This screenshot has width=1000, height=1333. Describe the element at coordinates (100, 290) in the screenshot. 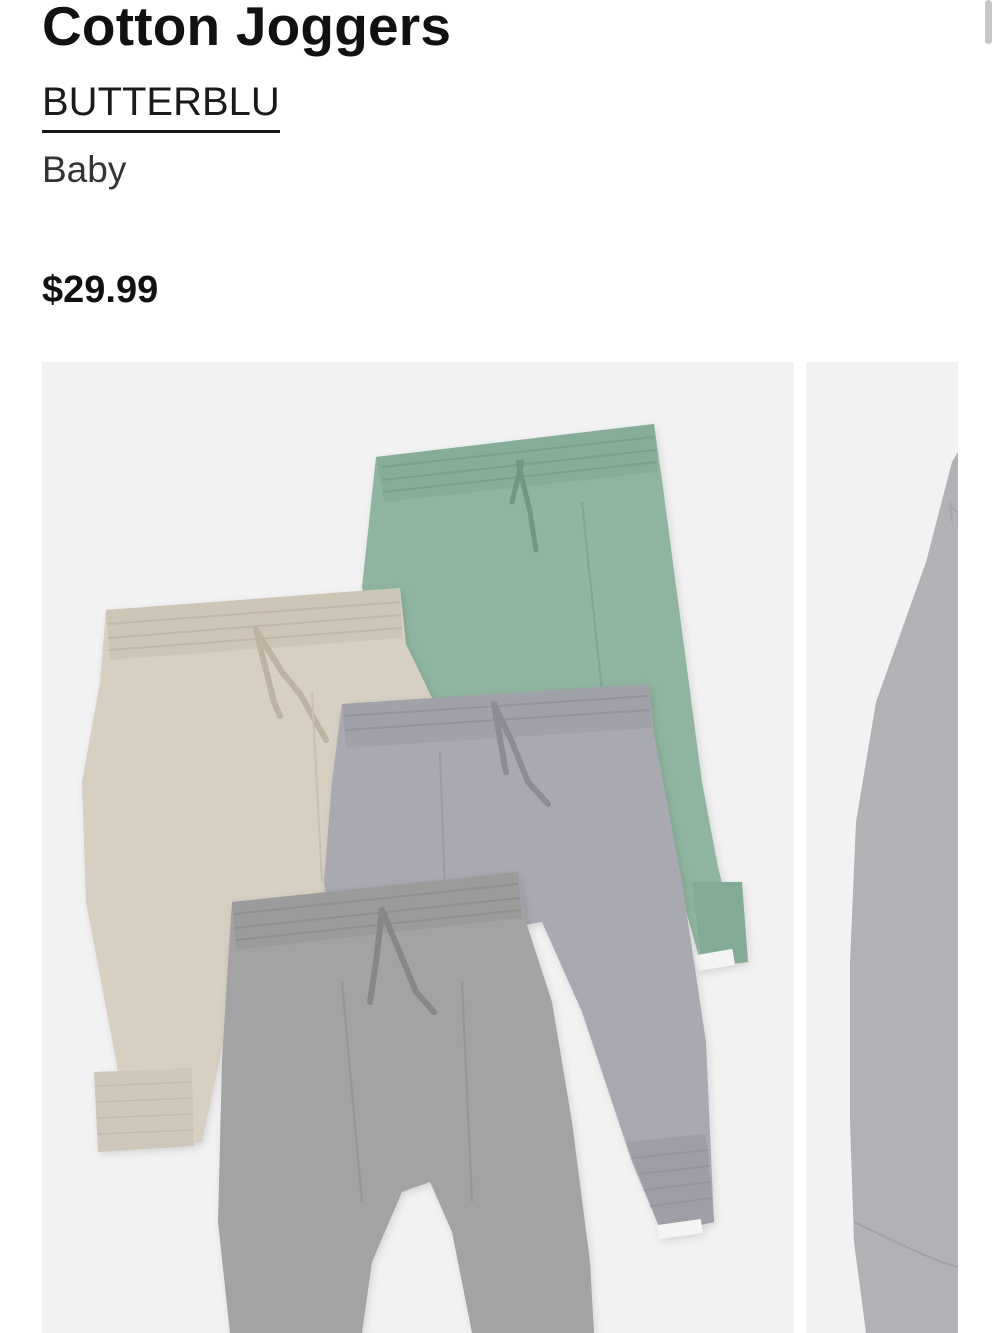

I see `product-price: $29.99` at that location.